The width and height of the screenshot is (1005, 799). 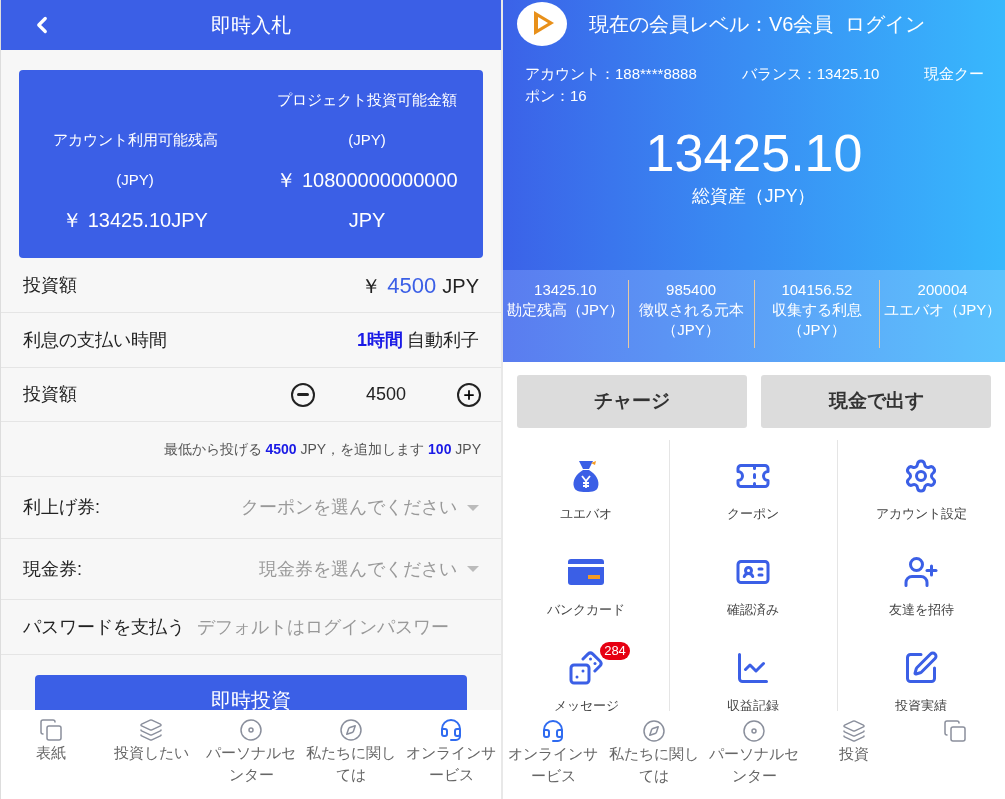 What do you see at coordinates (587, 488) in the screenshot?
I see `menu-item: ユエバオ` at bounding box center [587, 488].